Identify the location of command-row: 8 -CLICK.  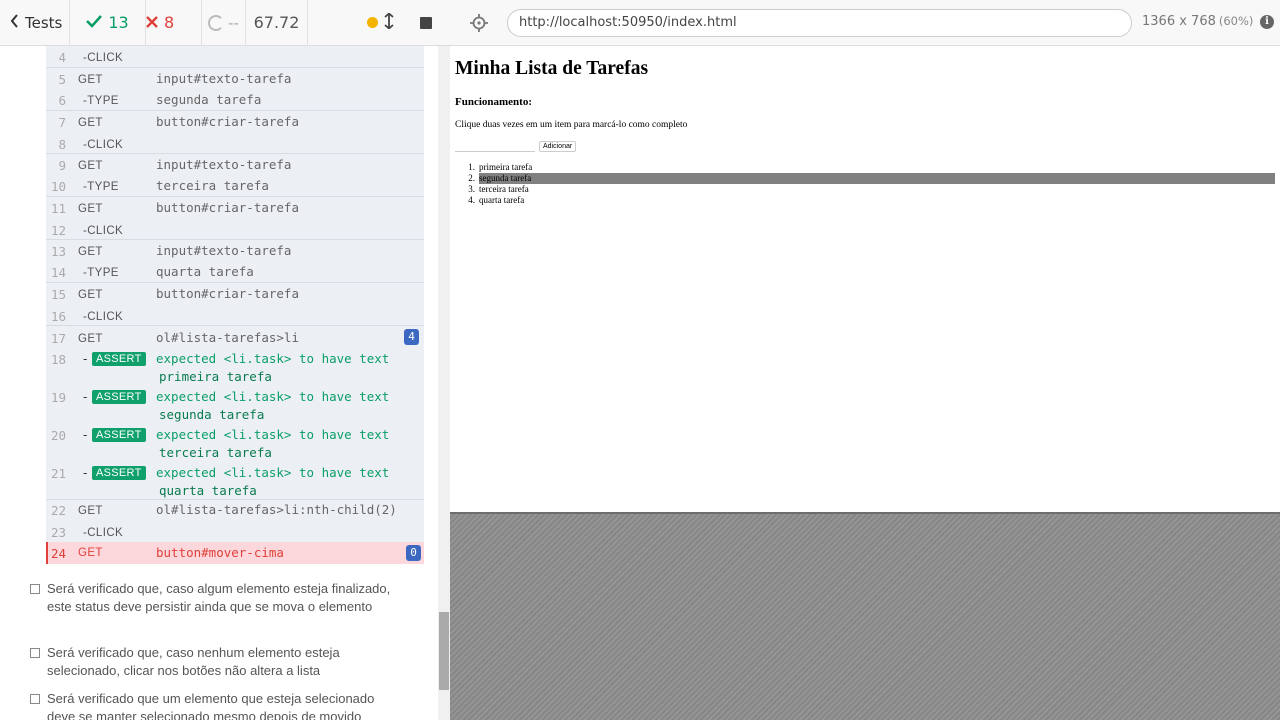
(235, 143).